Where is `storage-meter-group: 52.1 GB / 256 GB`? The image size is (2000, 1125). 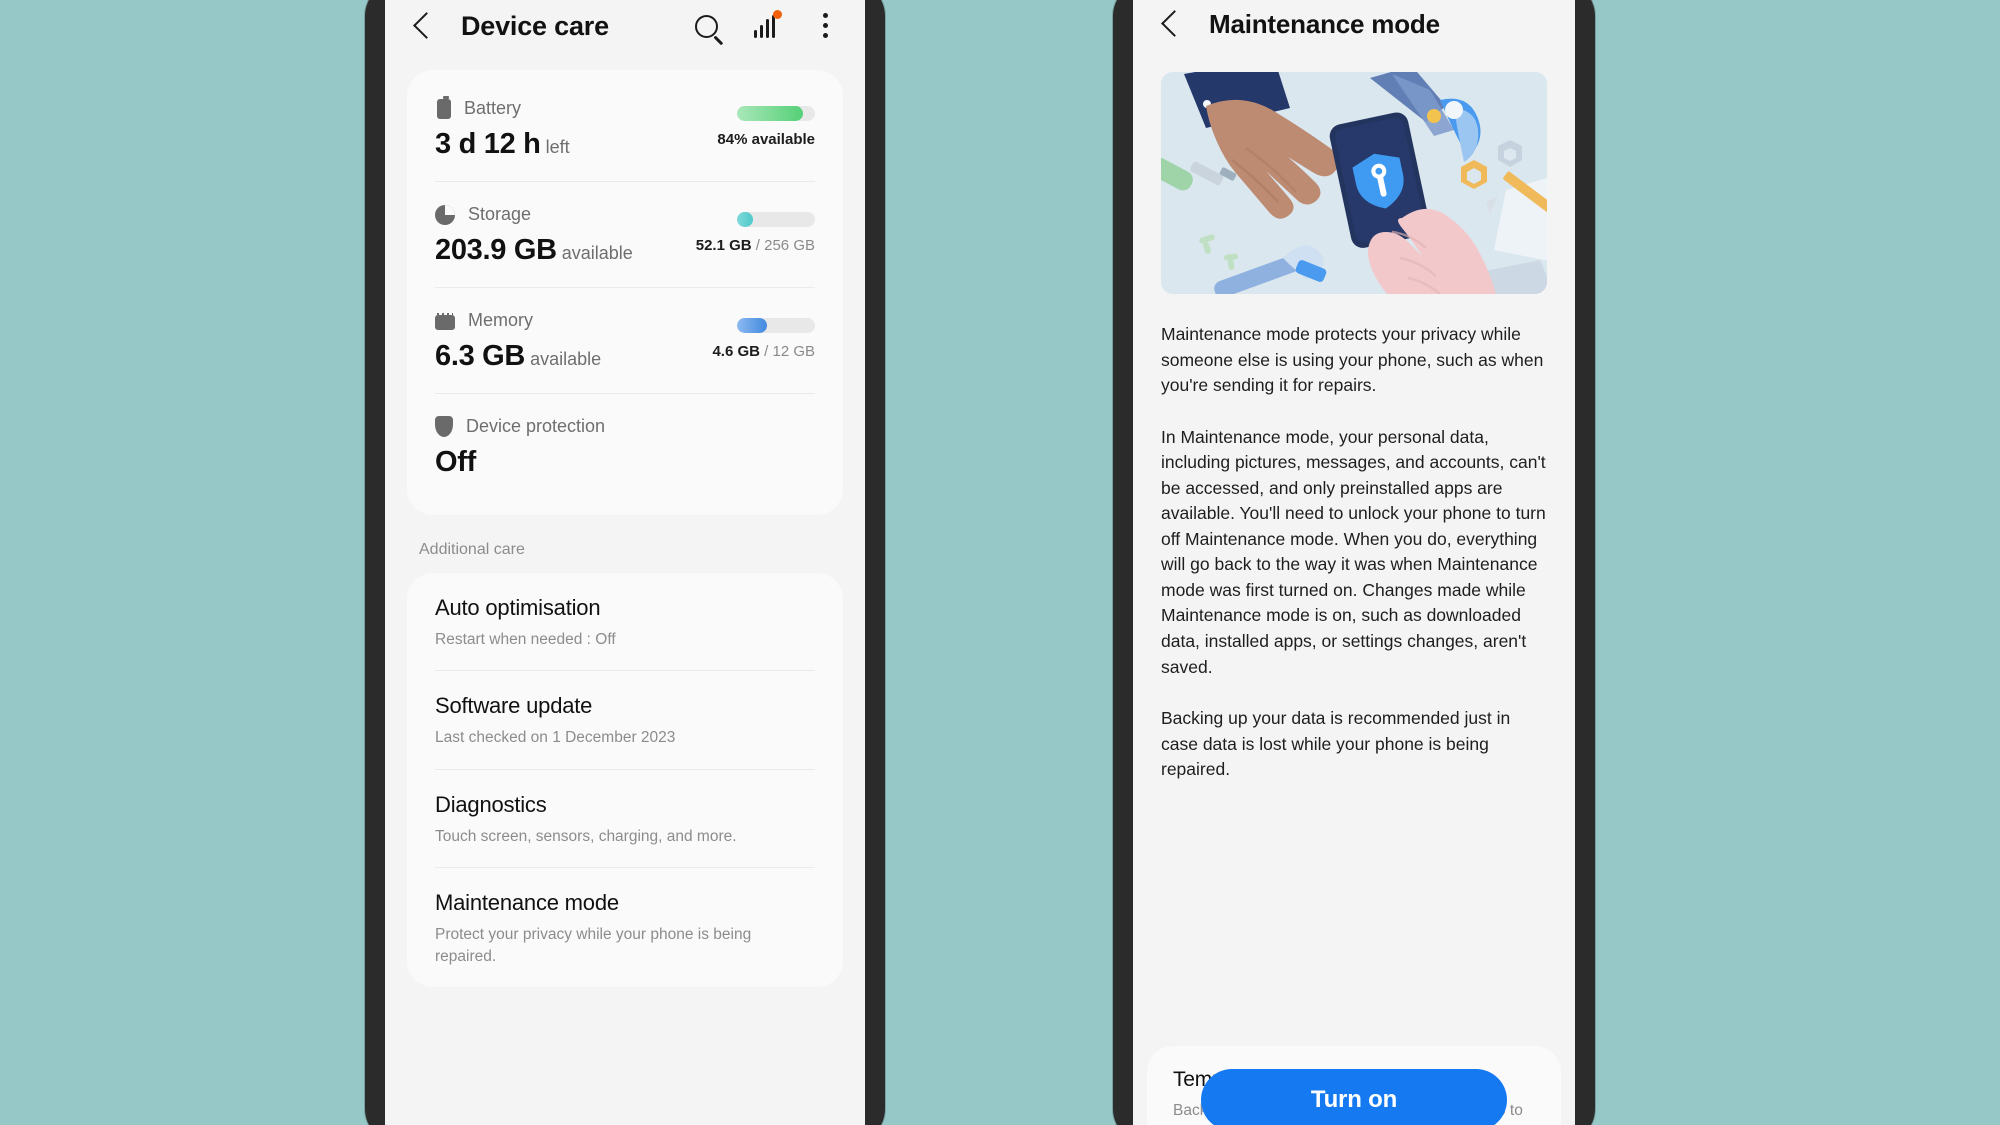
storage-meter-group: 52.1 GB / 256 GB is located at coordinates (730, 233).